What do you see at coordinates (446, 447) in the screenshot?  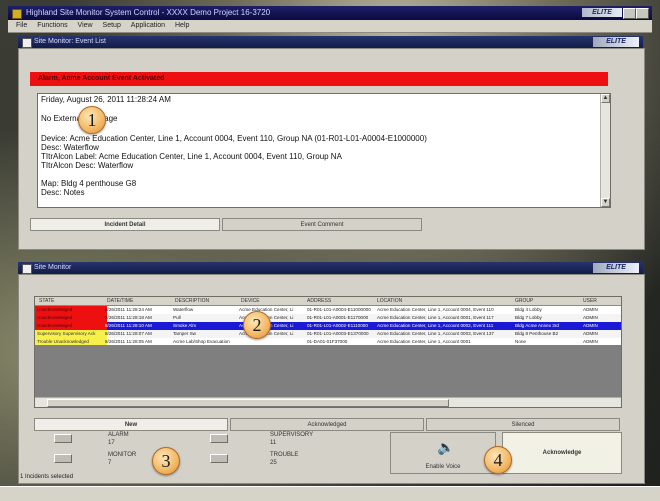 I see `speaker-icon: 🔈` at bounding box center [446, 447].